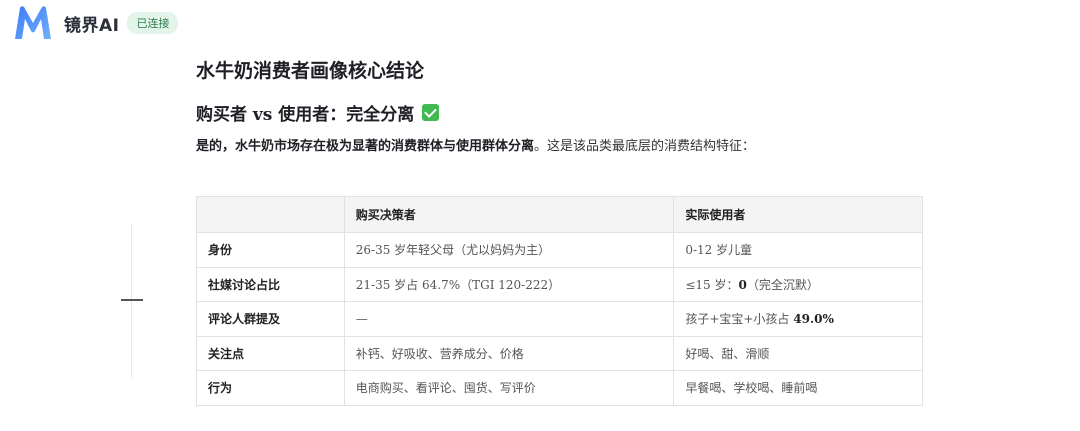 The image size is (1080, 431). I want to click on table-row: 关注点 补钙、好吸收、营养成分、价格 好喝、甜、滑顺, so click(559, 353).